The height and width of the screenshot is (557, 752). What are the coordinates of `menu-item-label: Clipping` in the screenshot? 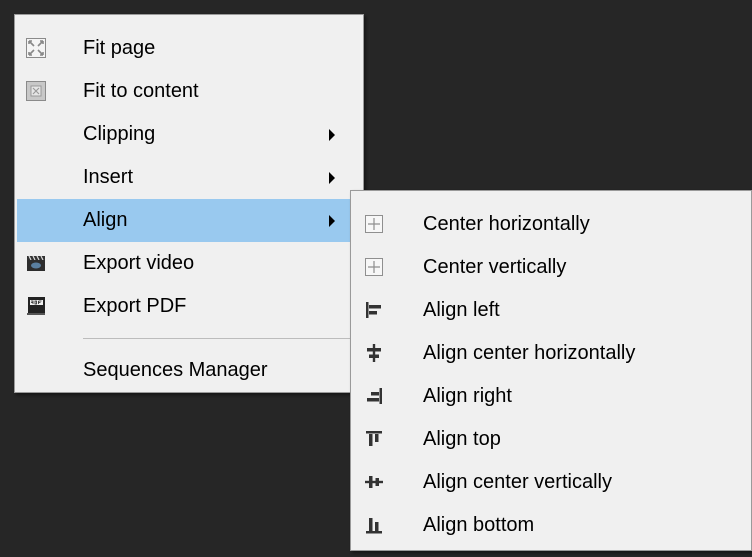 It's located at (119, 134).